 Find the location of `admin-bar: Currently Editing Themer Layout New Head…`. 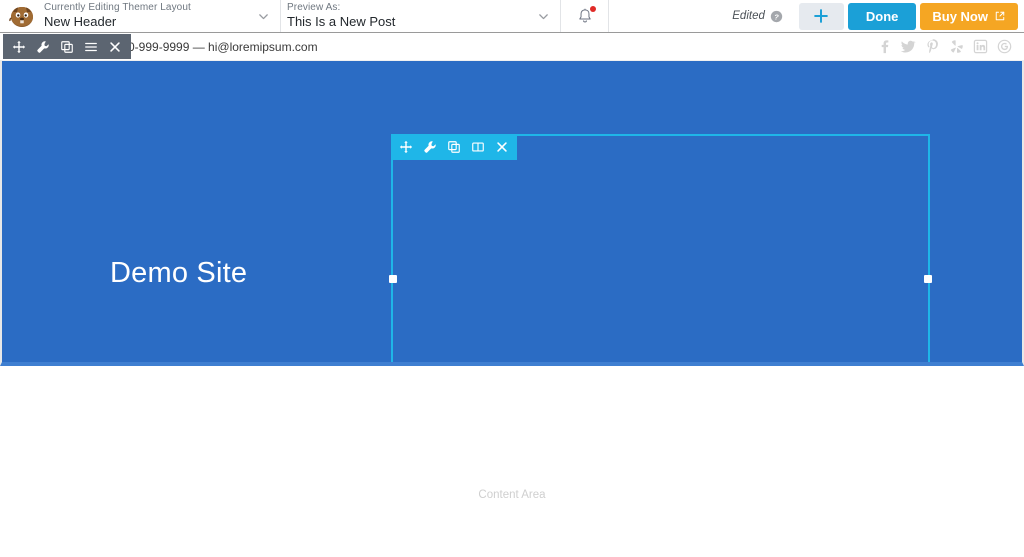

admin-bar: Currently Editing Themer Layout New Head… is located at coordinates (512, 16).